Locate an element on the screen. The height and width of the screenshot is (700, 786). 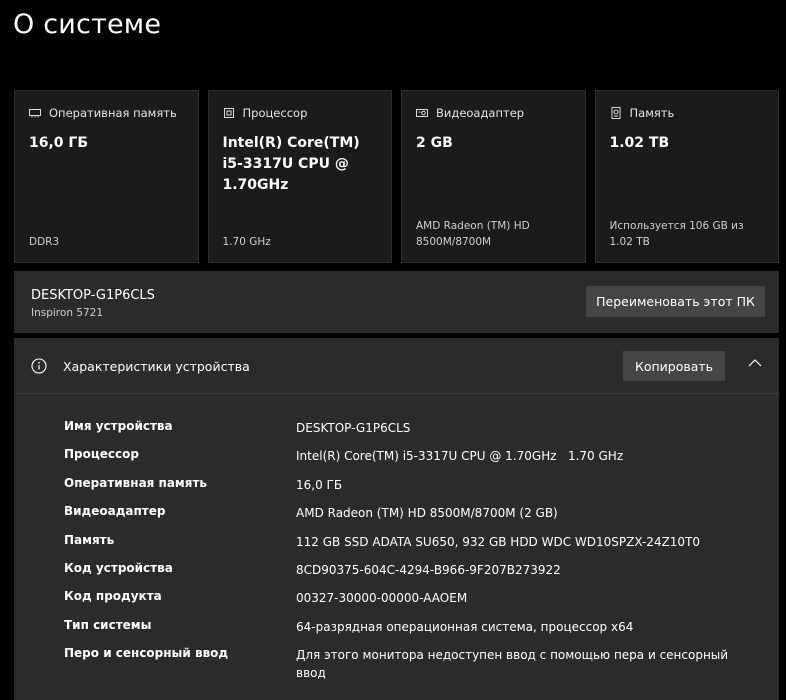
card-value: Intel(R) Core(TM) i5-3317U CPU @ 1.70GHz is located at coordinates (291, 164).